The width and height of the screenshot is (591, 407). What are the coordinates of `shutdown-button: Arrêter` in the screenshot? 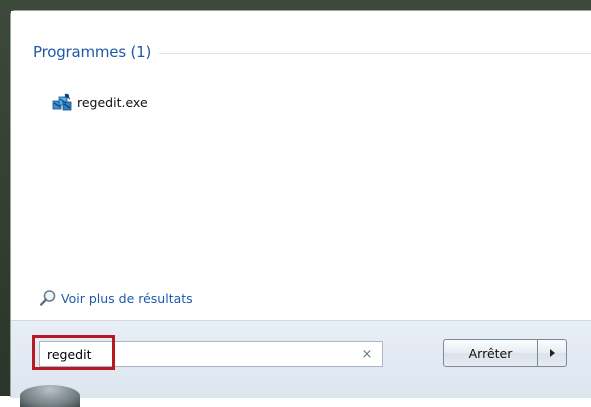 It's located at (490, 353).